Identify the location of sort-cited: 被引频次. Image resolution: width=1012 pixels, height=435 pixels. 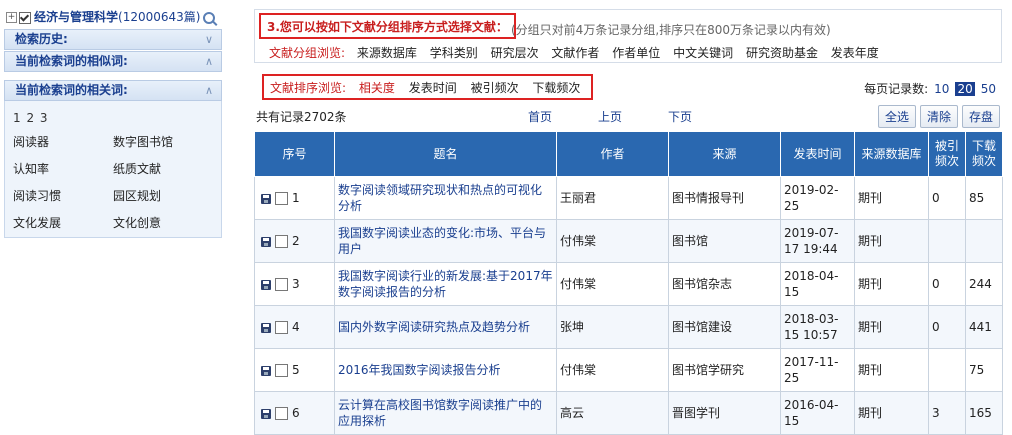
(495, 88).